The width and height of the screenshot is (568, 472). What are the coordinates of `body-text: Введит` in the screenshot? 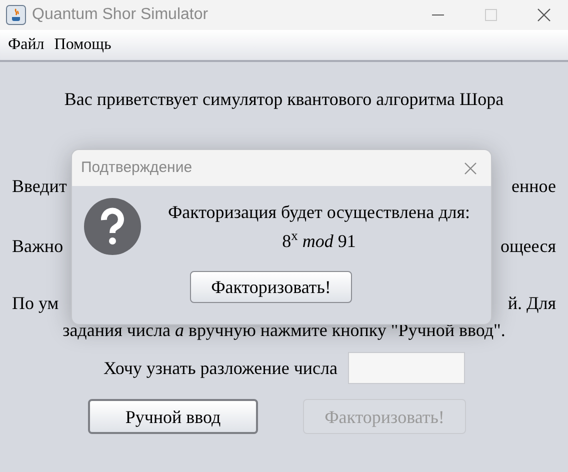 It's located at (39, 186).